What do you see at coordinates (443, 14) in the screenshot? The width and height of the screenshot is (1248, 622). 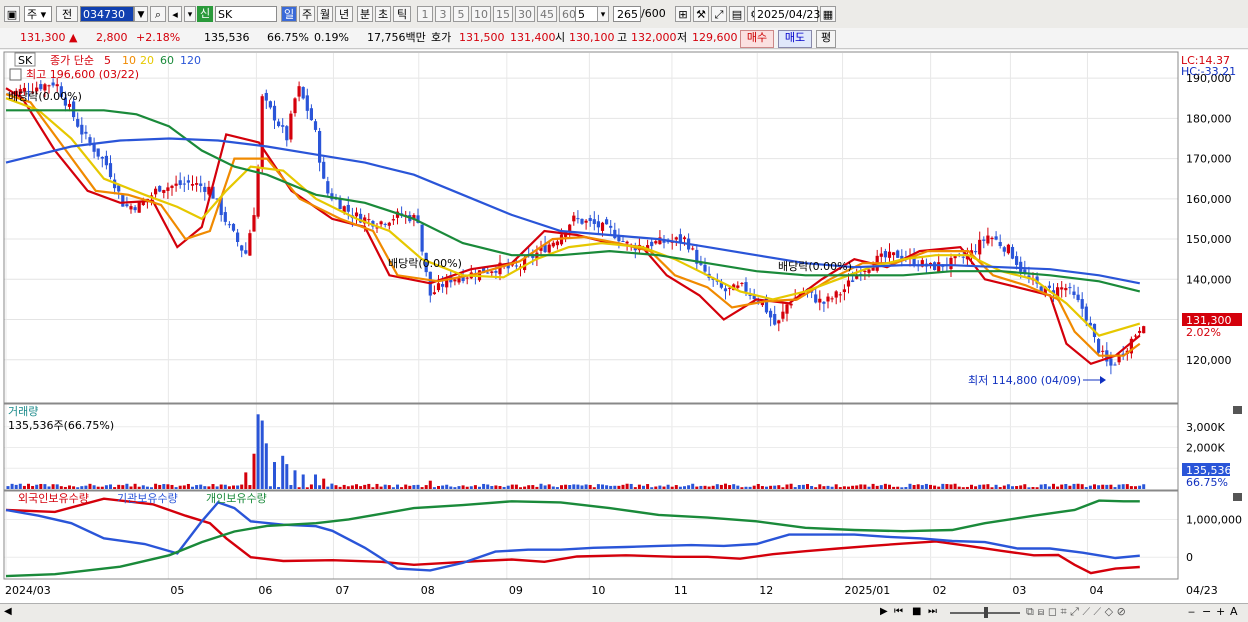 I see `minute-3-button: 3` at bounding box center [443, 14].